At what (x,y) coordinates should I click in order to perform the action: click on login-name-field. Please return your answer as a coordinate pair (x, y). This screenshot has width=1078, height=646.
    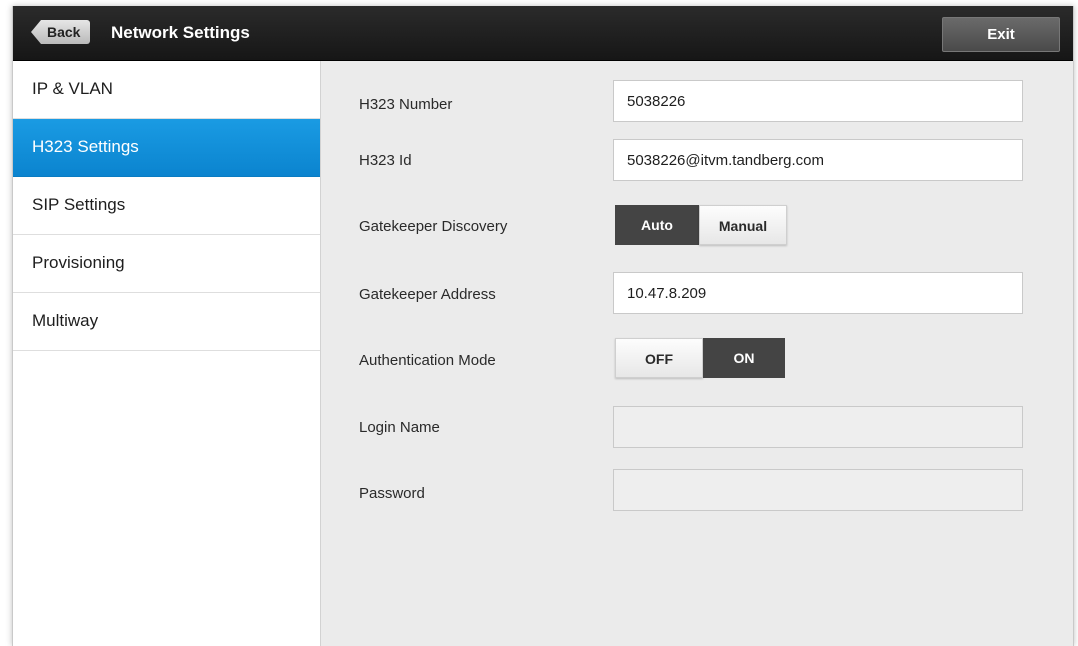
    Looking at the image, I should click on (818, 427).